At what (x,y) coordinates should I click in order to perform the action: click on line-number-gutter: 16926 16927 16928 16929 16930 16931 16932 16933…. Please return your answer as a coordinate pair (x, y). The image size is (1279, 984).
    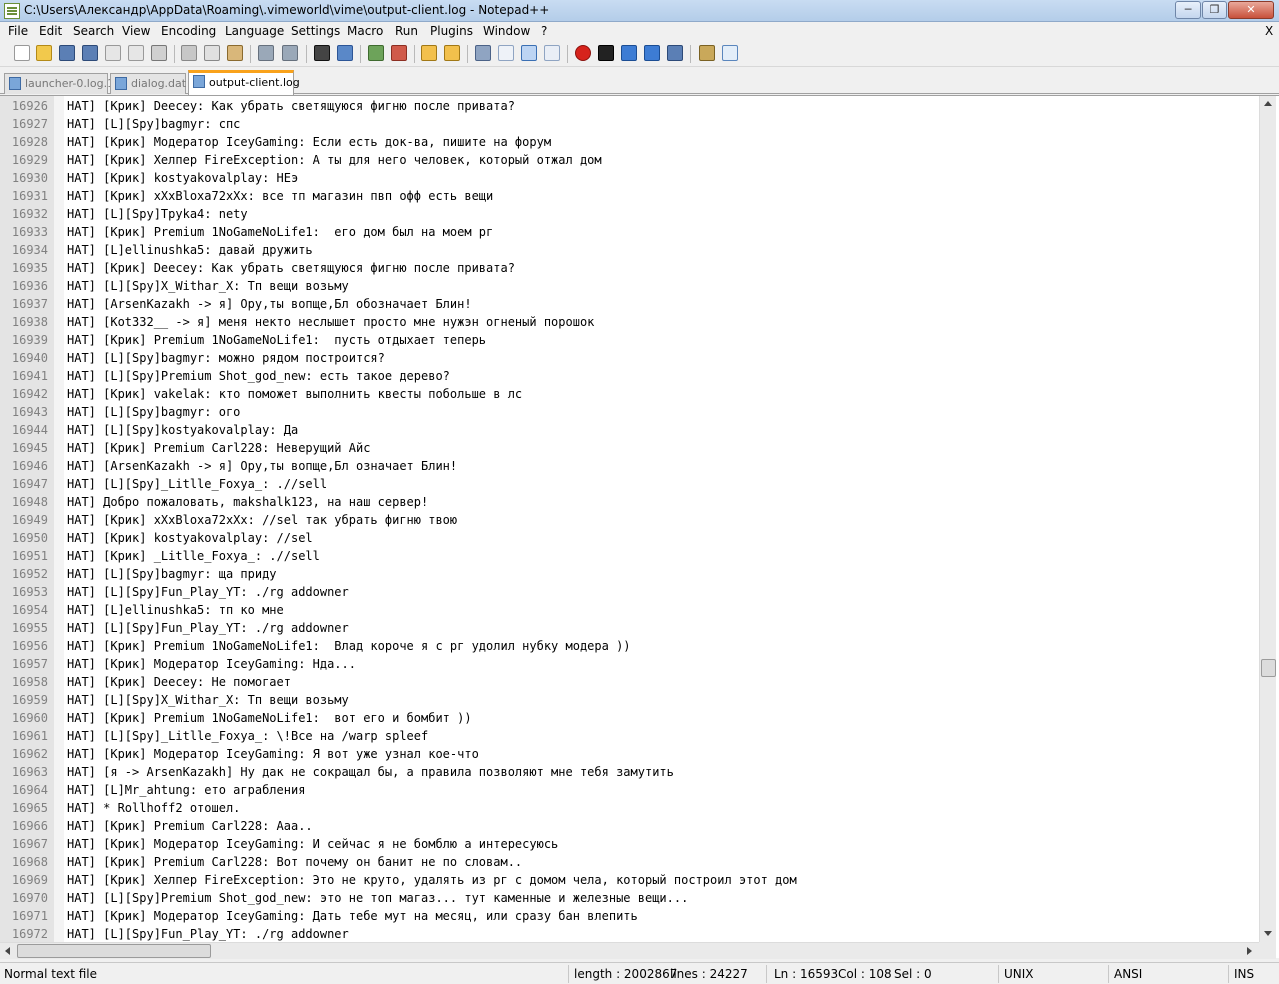
    Looking at the image, I should click on (27, 519).